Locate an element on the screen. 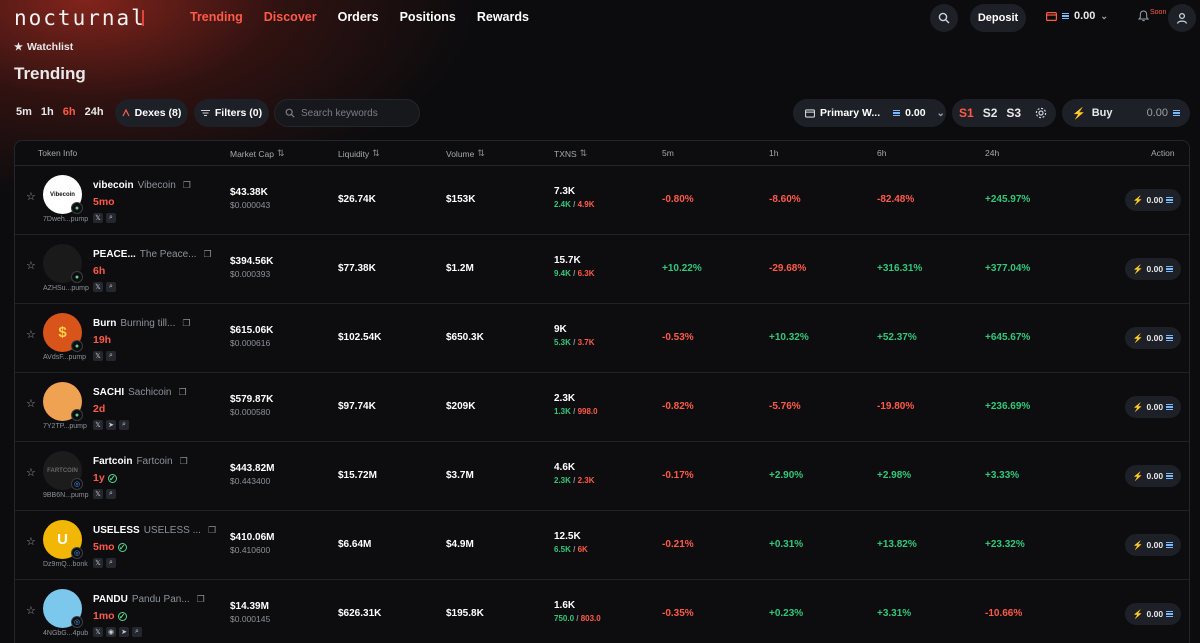 The height and width of the screenshot is (643, 1200). nav-rewards: Rewards is located at coordinates (503, 17).